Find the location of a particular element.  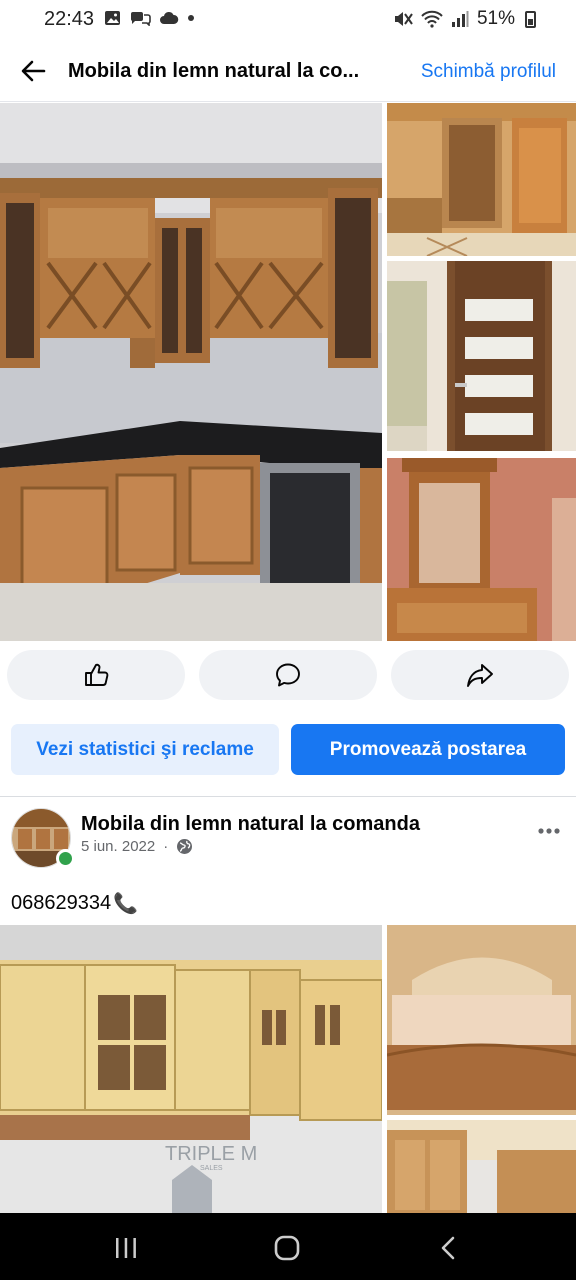

more-options-icon is located at coordinates (549, 831).